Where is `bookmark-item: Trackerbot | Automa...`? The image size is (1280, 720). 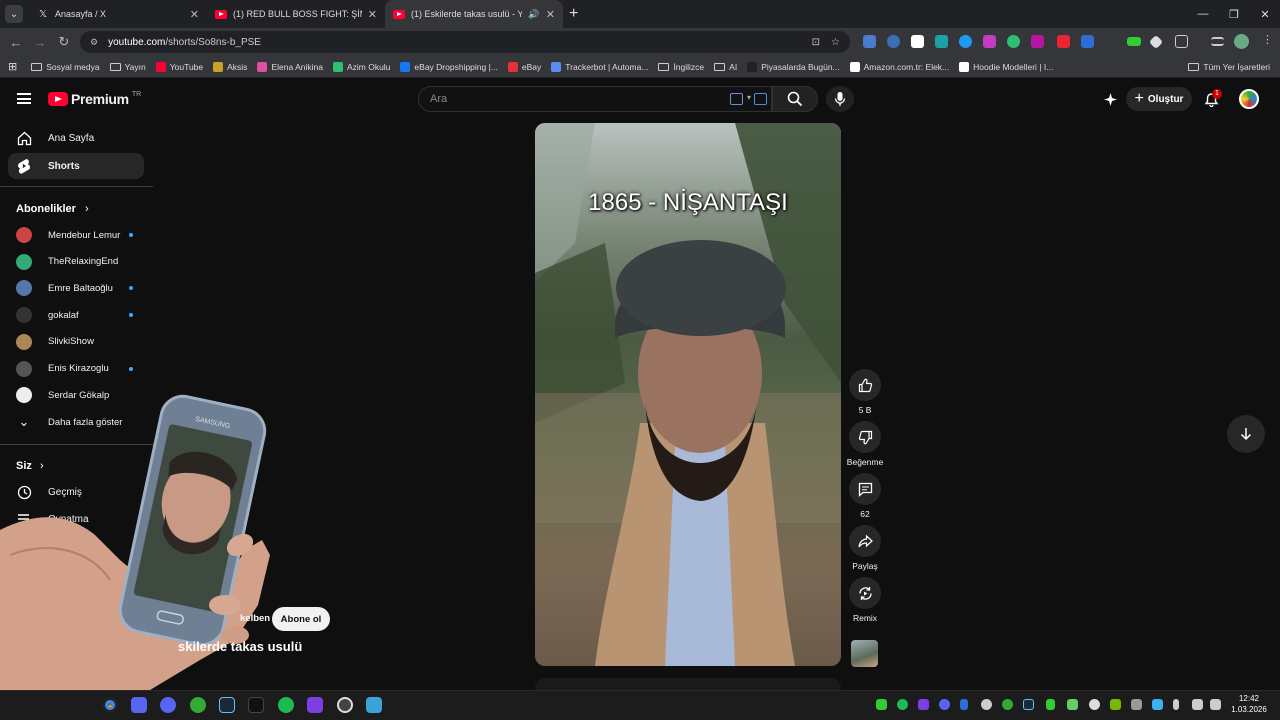 bookmark-item: Trackerbot | Automa... is located at coordinates (599, 66).